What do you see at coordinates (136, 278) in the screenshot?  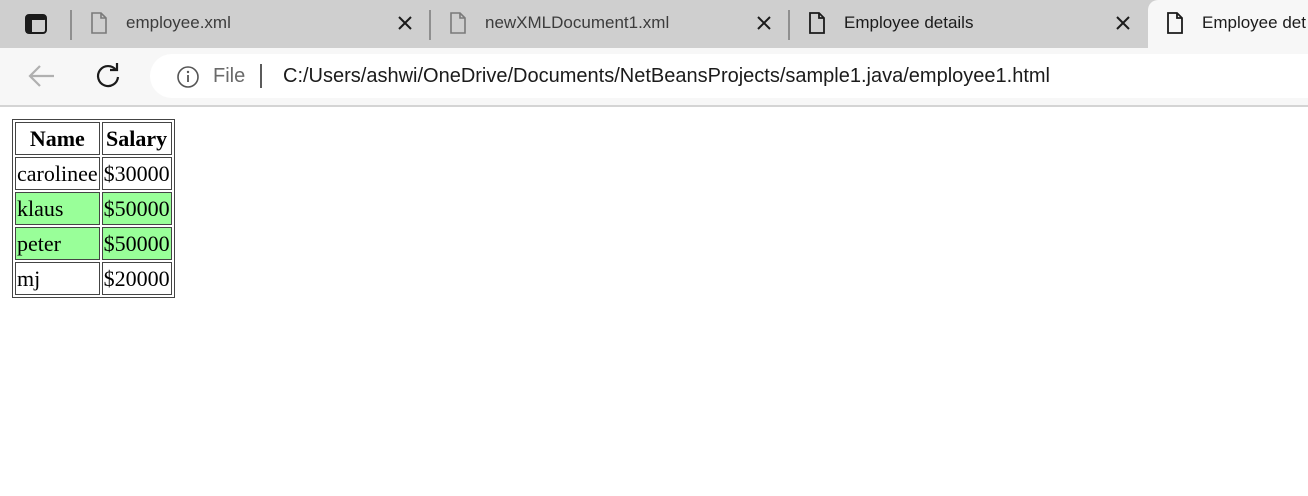 I see `cell-salary: $20000` at bounding box center [136, 278].